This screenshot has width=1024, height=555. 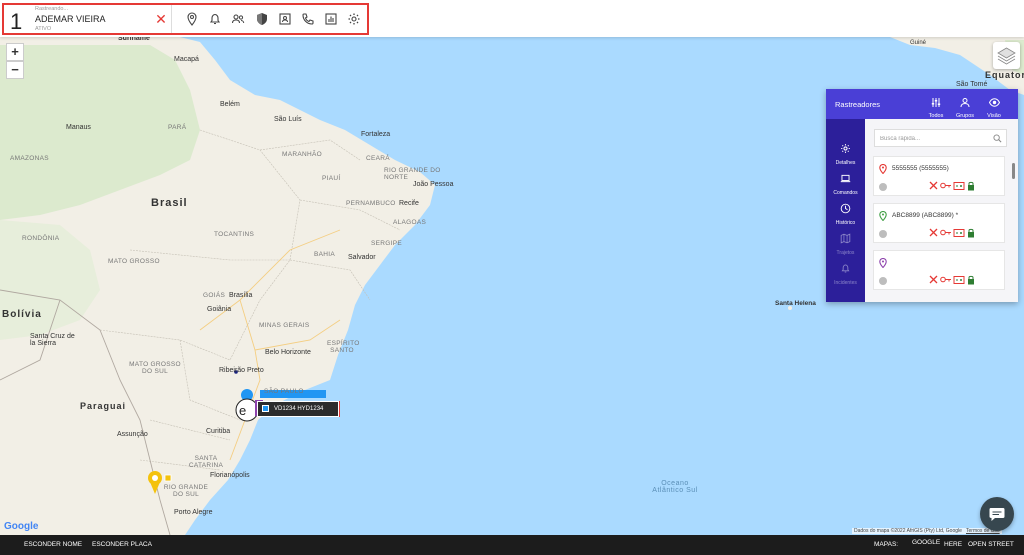 I want to click on map-label-ribeirao: Ribeirão Preto, so click(x=241, y=370).